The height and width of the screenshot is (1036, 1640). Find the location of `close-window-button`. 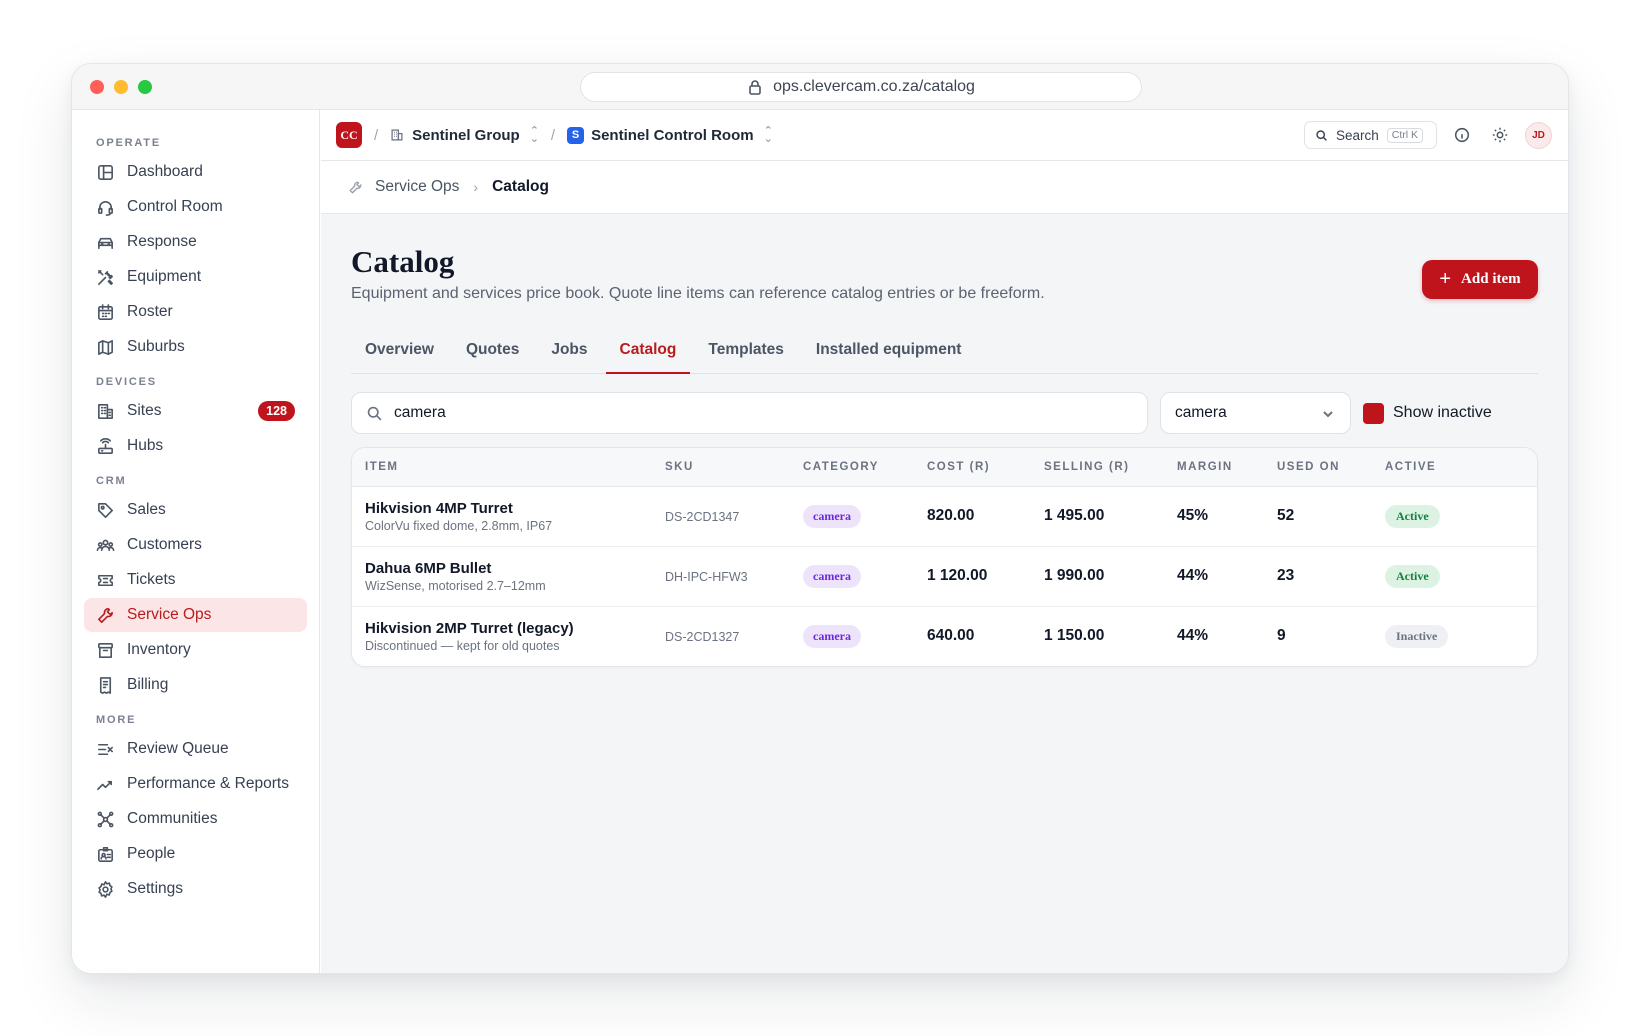

close-window-button is located at coordinates (97, 87).